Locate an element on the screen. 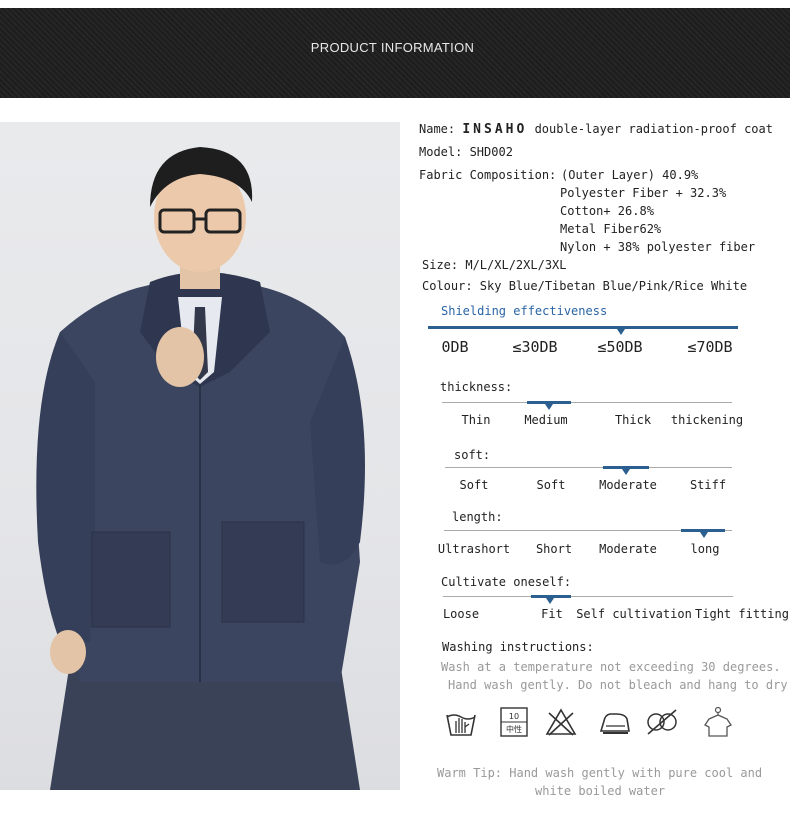 This screenshot has width=790, height=814. cultivate-scale-line is located at coordinates (588, 596).